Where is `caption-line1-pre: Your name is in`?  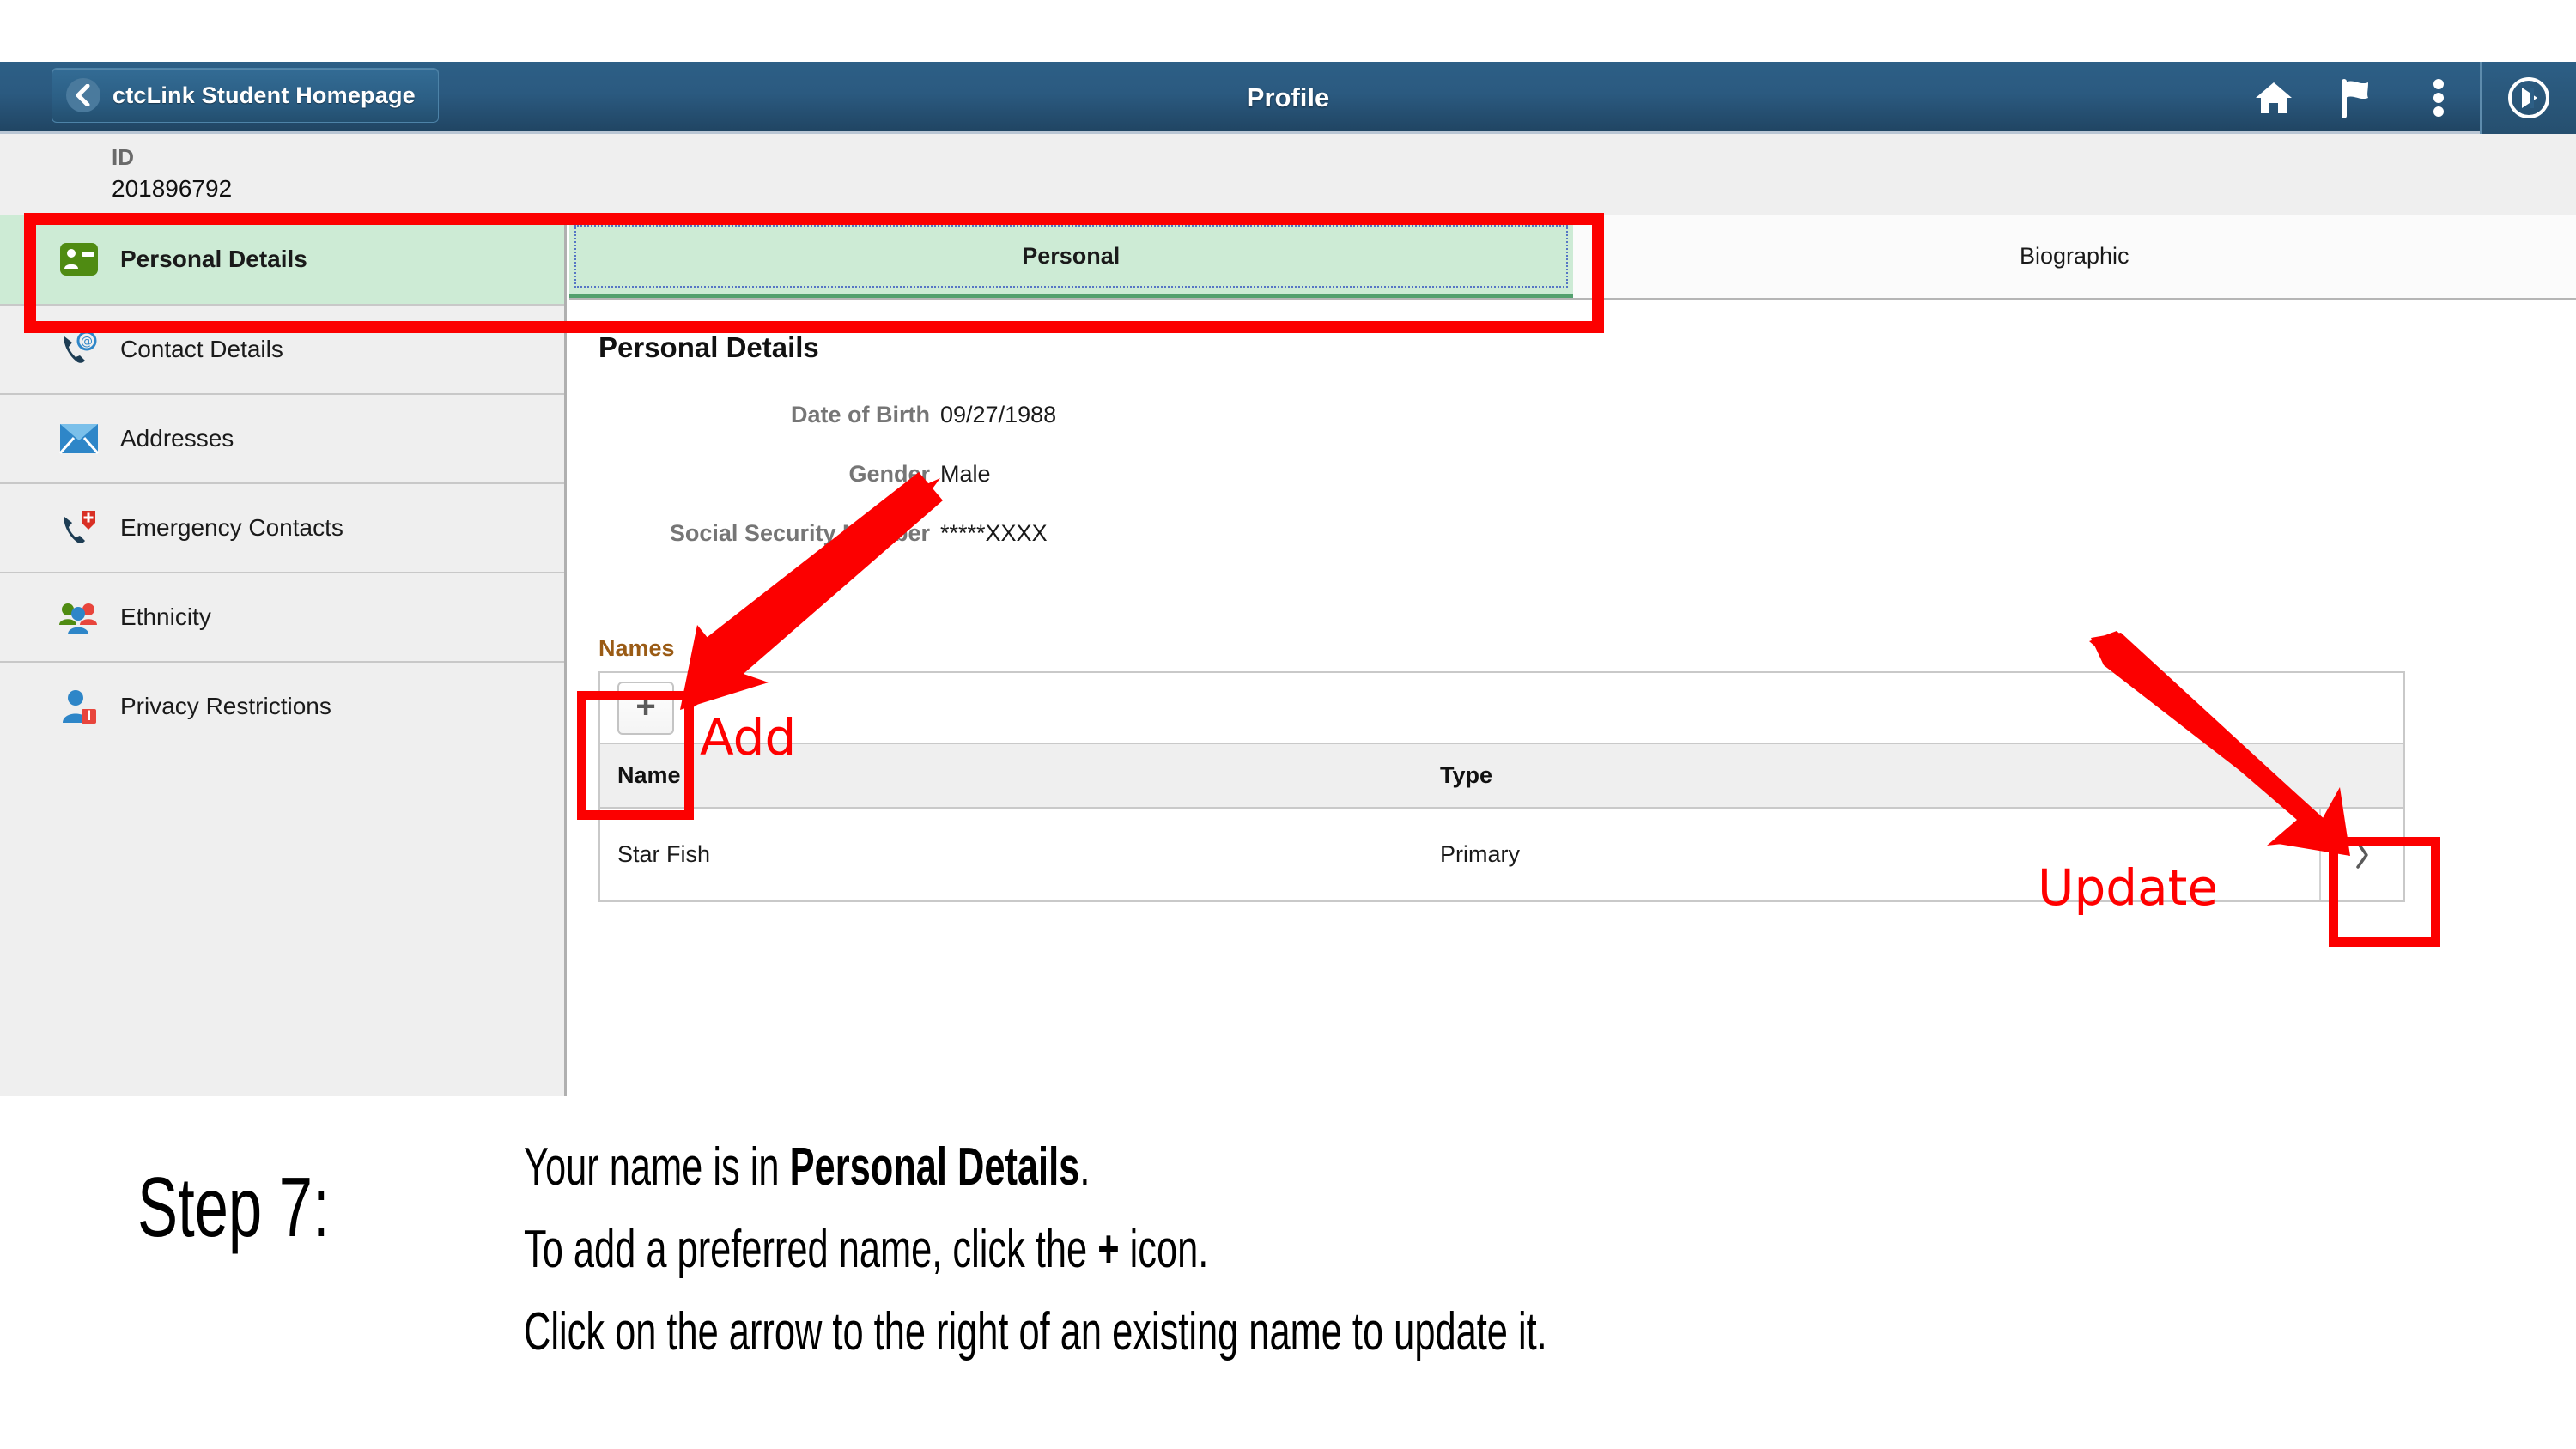 caption-line1-pre: Your name is in is located at coordinates (657, 1167).